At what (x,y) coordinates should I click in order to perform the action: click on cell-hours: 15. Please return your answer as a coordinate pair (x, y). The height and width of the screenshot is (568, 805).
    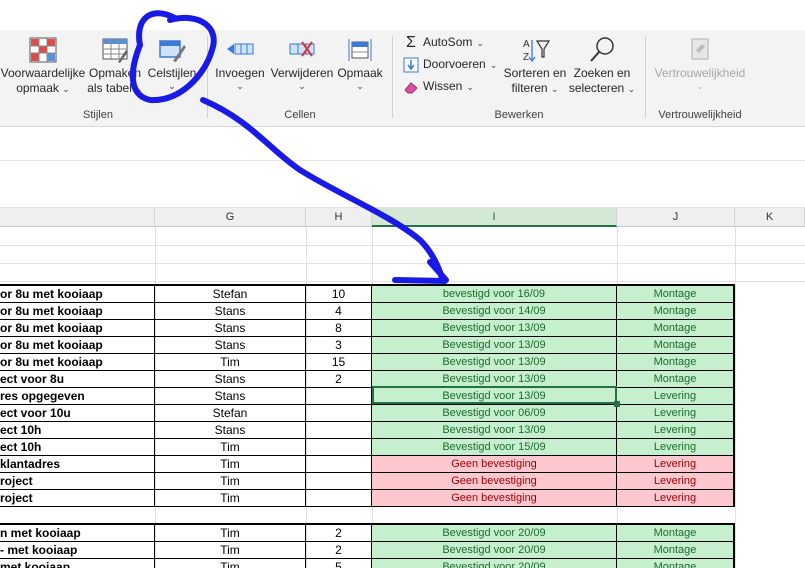
    Looking at the image, I should click on (339, 362).